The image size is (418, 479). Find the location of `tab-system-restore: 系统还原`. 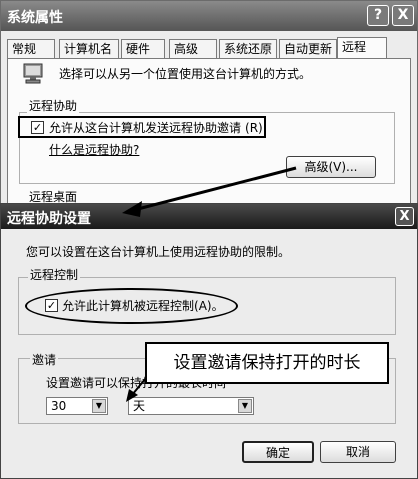

tab-system-restore: 系统还原 is located at coordinates (248, 49).